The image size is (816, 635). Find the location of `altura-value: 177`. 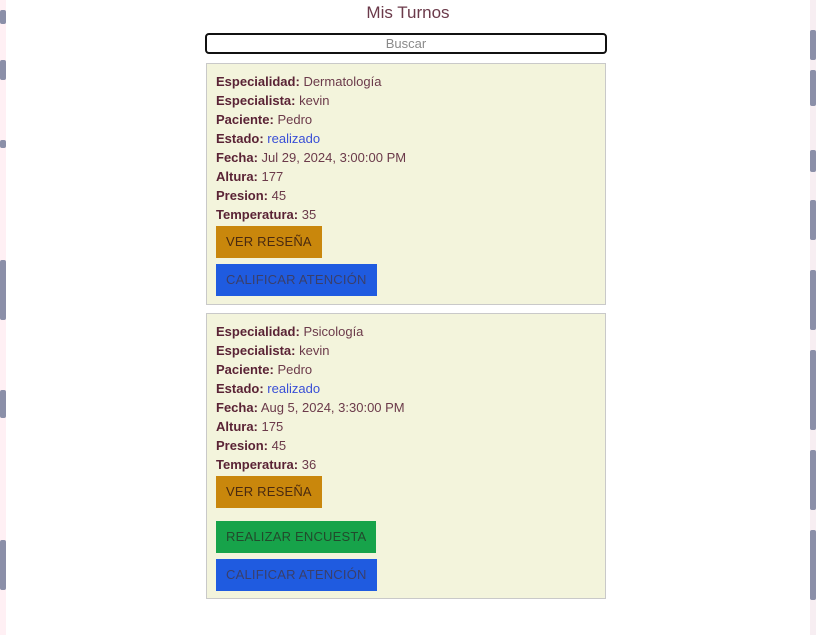

altura-value: 177 is located at coordinates (272, 176).